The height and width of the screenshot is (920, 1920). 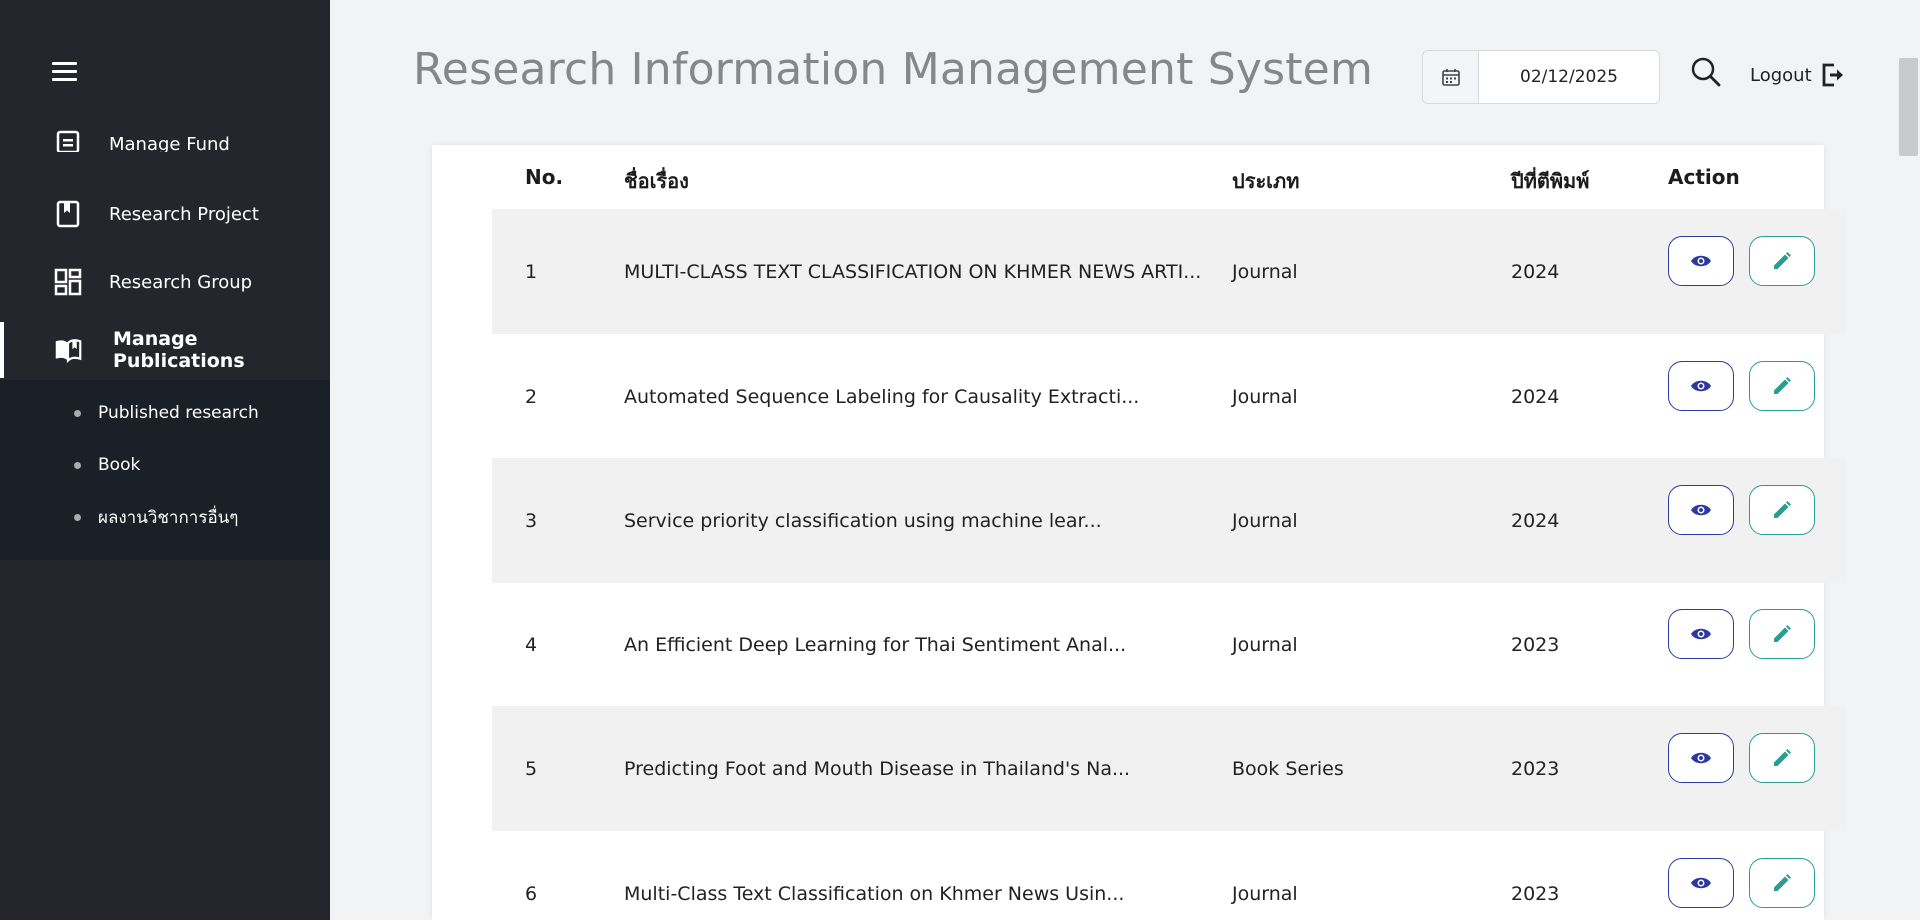 What do you see at coordinates (181, 282) in the screenshot?
I see `sidebar-item-label: Research Group` at bounding box center [181, 282].